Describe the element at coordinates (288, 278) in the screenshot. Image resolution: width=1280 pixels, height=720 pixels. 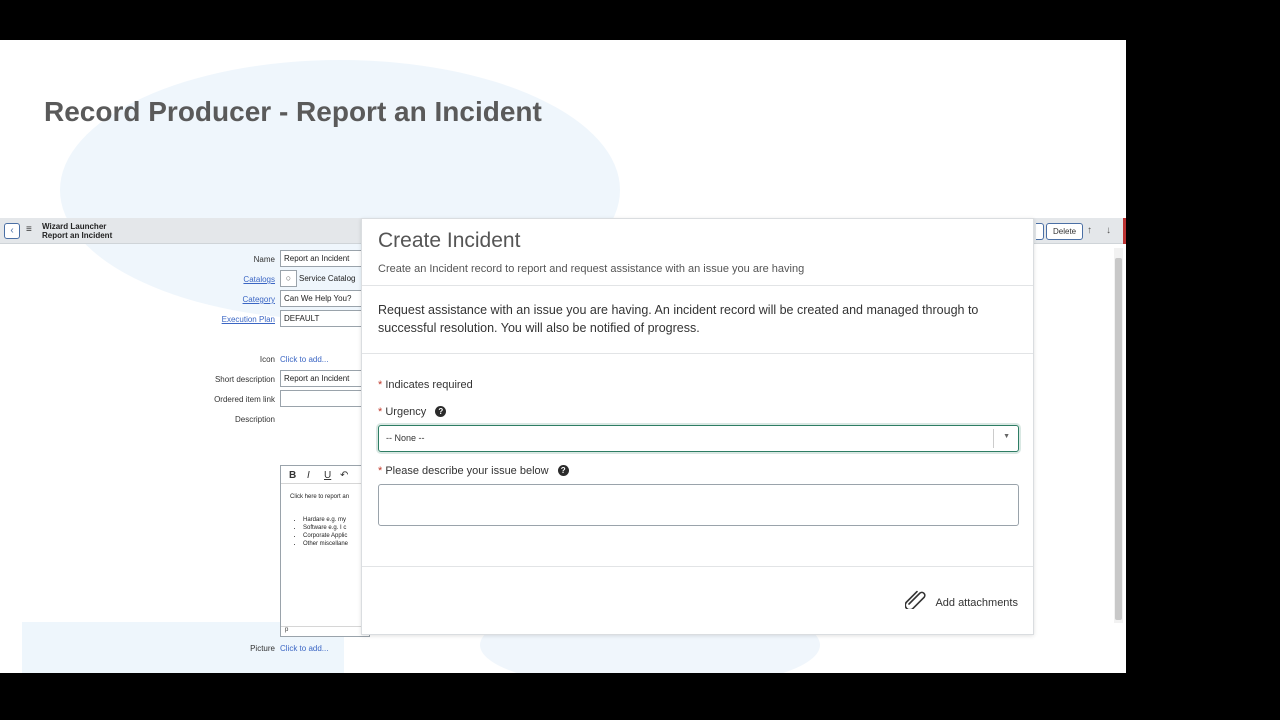
I see `lock-icon: ○` at that location.